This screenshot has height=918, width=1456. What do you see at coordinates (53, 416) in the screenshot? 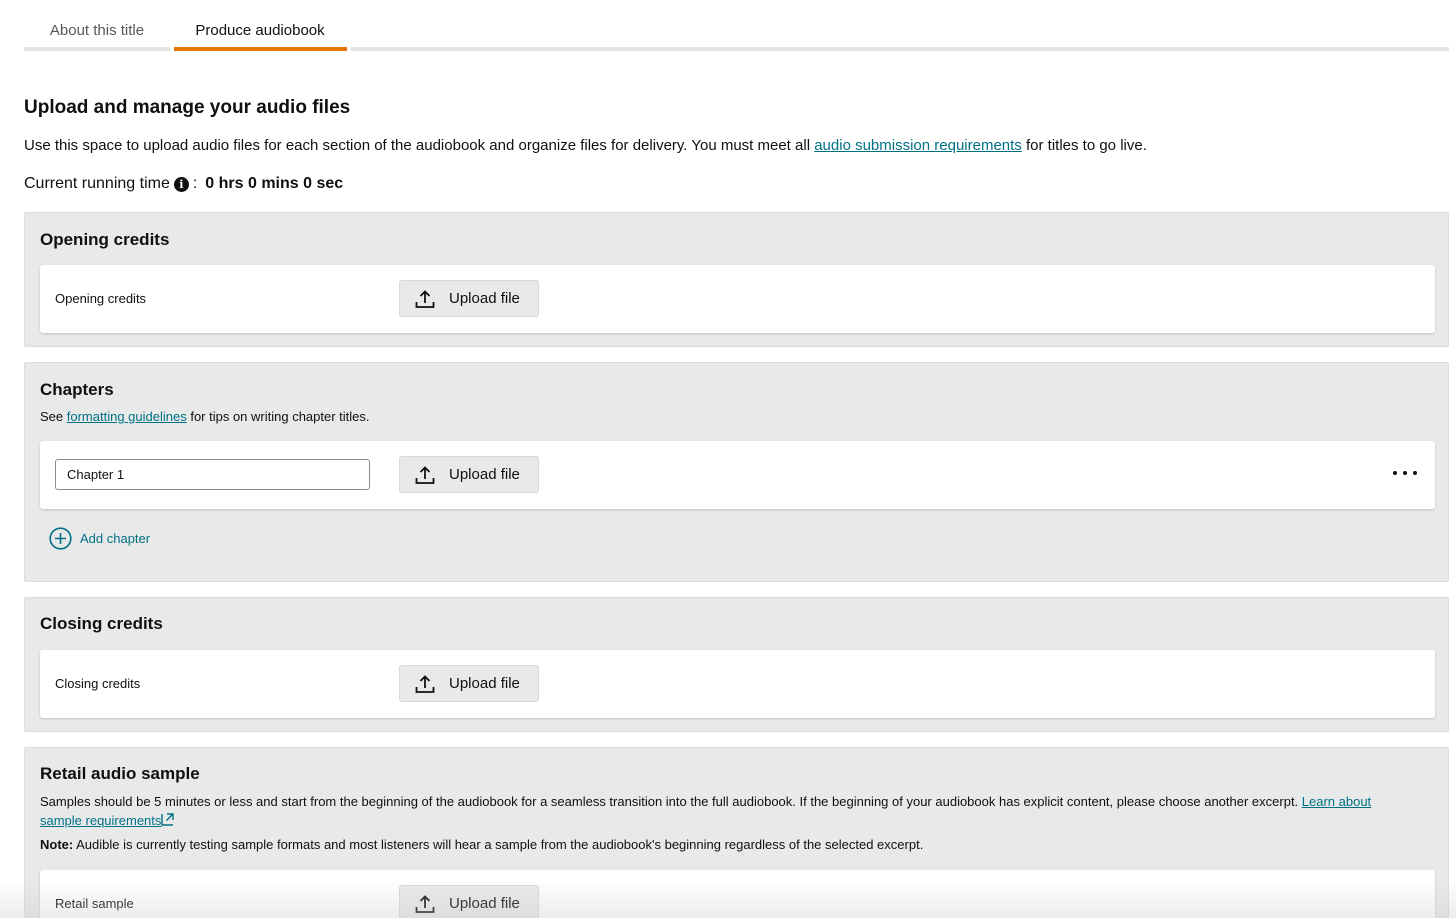
I see `chapters-desc-text: See` at bounding box center [53, 416].